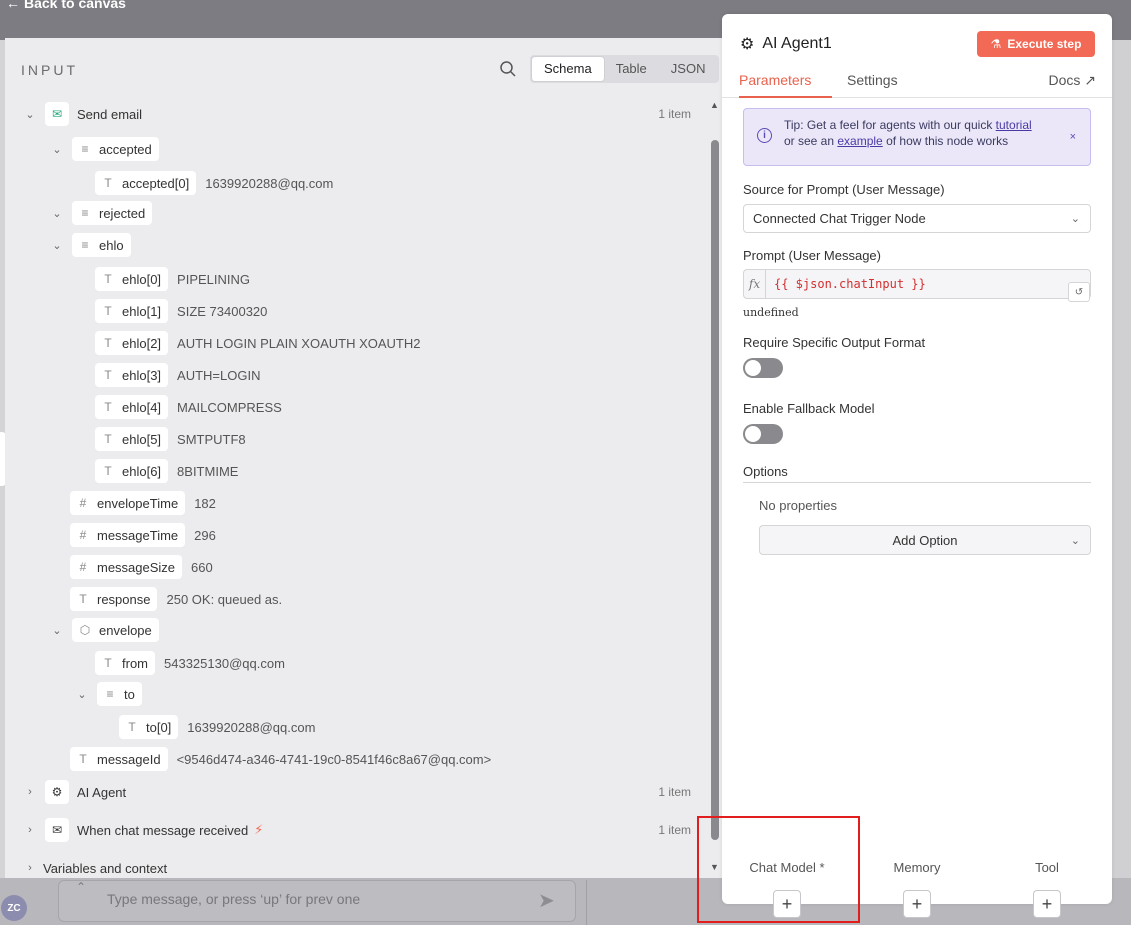  Describe the element at coordinates (1072, 80) in the screenshot. I see `docs-link: Docs ↗` at that location.